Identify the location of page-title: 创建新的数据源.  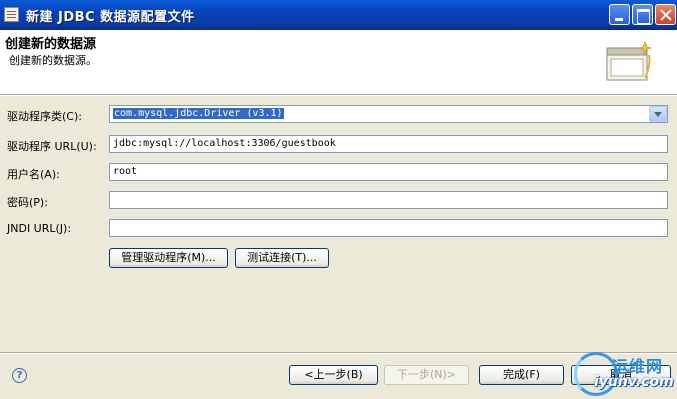
(51, 44).